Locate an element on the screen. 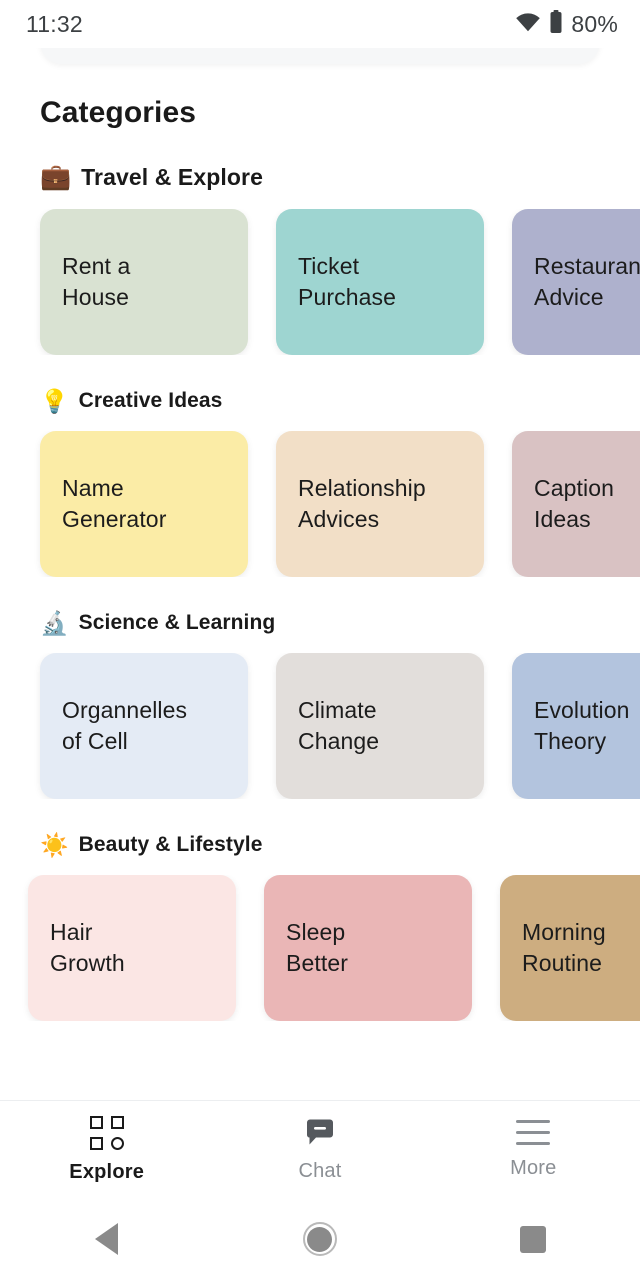  hamburger-menu-icon is located at coordinates (533, 1132).